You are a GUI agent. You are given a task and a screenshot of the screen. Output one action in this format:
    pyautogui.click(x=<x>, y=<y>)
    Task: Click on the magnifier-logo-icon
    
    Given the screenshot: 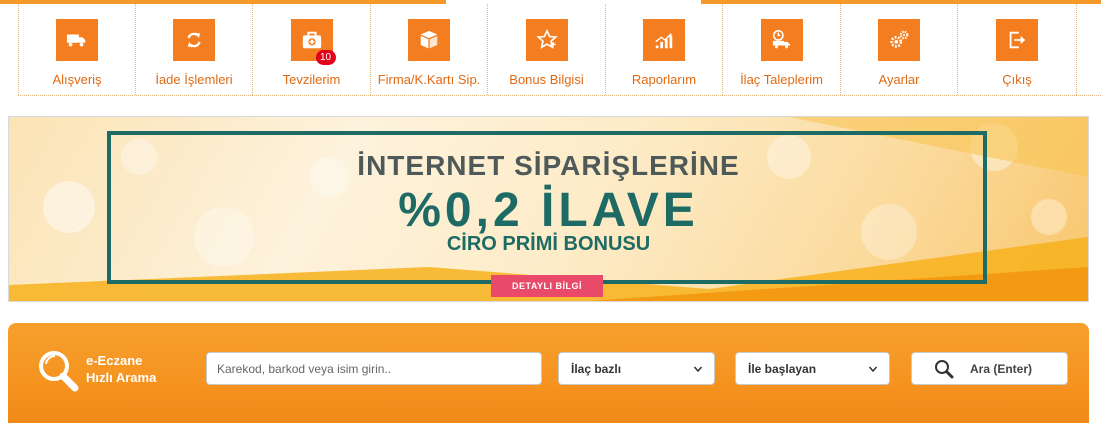 What is the action you would take?
    pyautogui.click(x=59, y=371)
    